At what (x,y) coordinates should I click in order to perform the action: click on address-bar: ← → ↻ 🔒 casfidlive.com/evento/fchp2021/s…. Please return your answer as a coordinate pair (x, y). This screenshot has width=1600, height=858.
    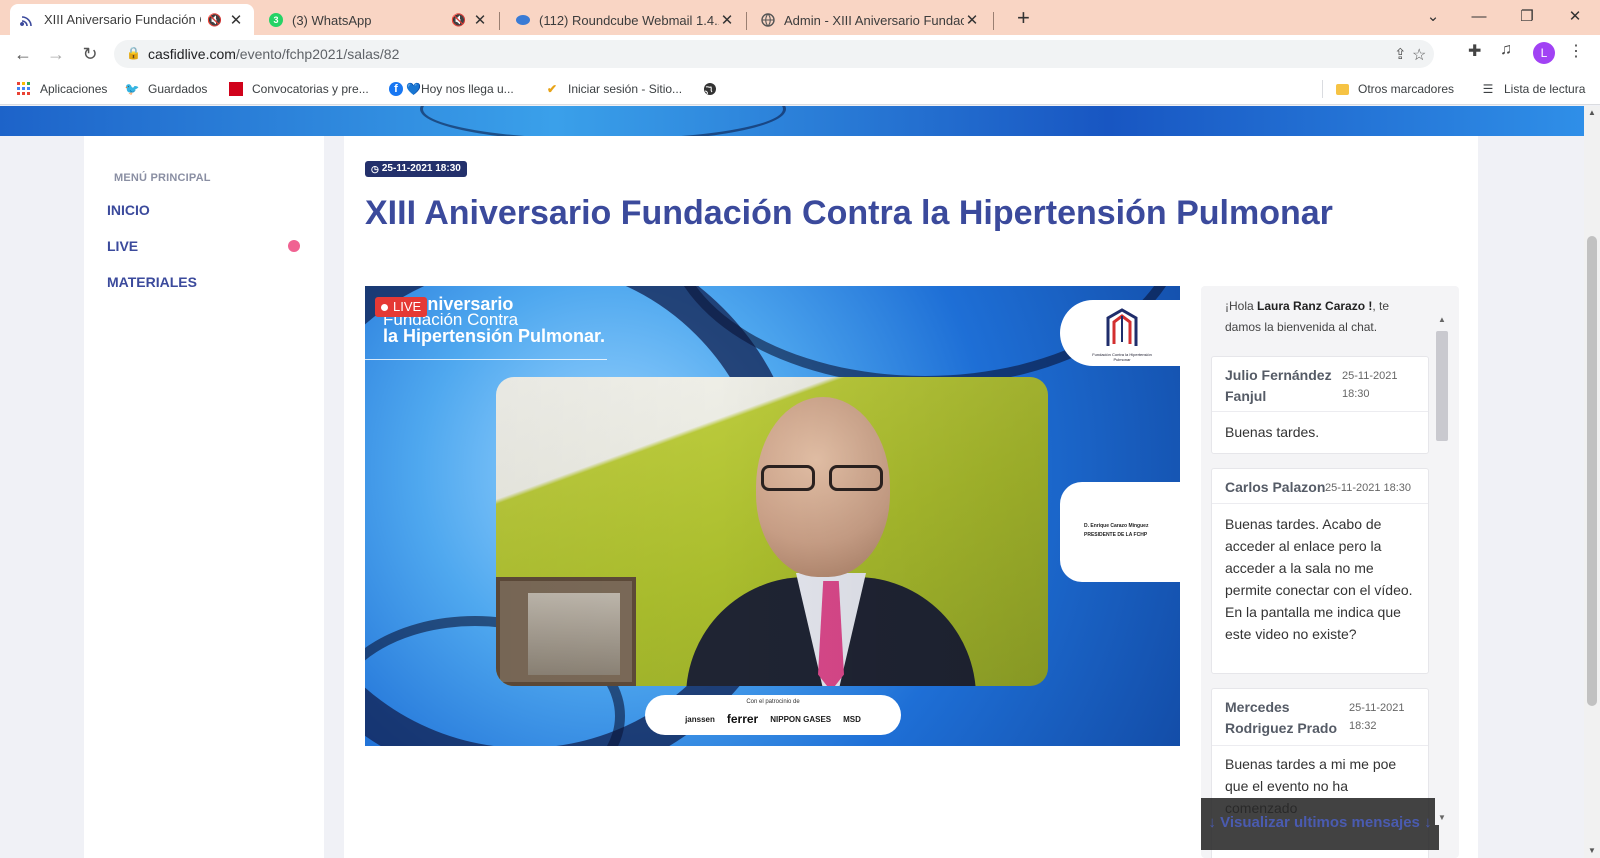
    Looking at the image, I should click on (800, 54).